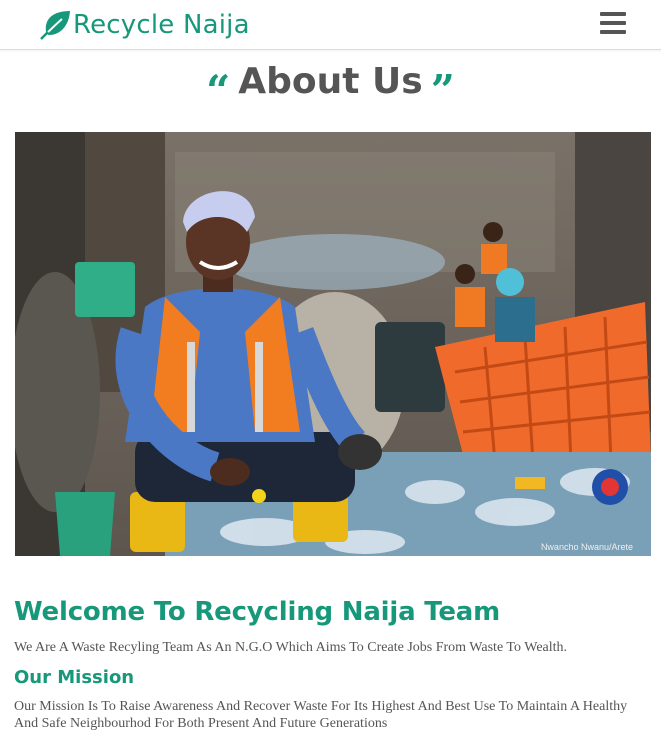 The width and height of the screenshot is (661, 739). I want to click on about-heading: “ About Us ”, so click(330, 86).